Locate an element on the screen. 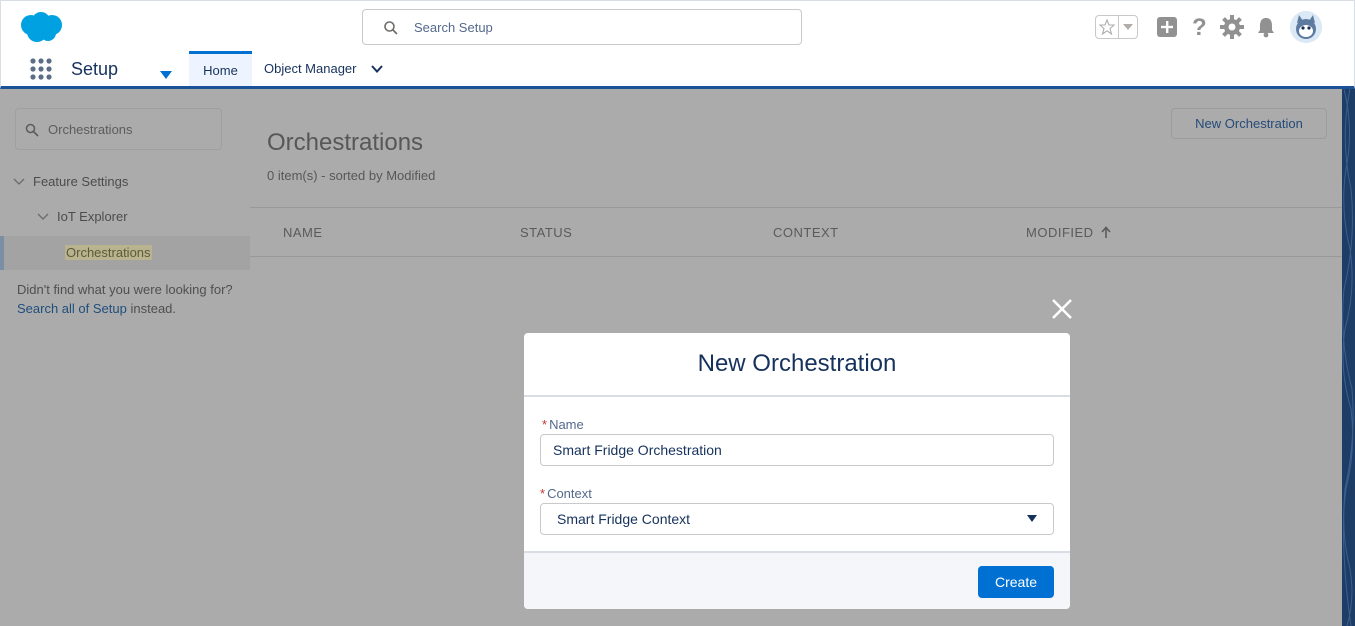 The image size is (1355, 626). tree-item-feature-settings: Feature Settings is located at coordinates (70, 181).